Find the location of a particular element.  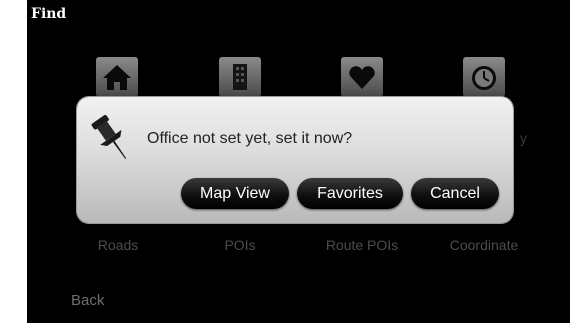

office-tile is located at coordinates (240, 77).